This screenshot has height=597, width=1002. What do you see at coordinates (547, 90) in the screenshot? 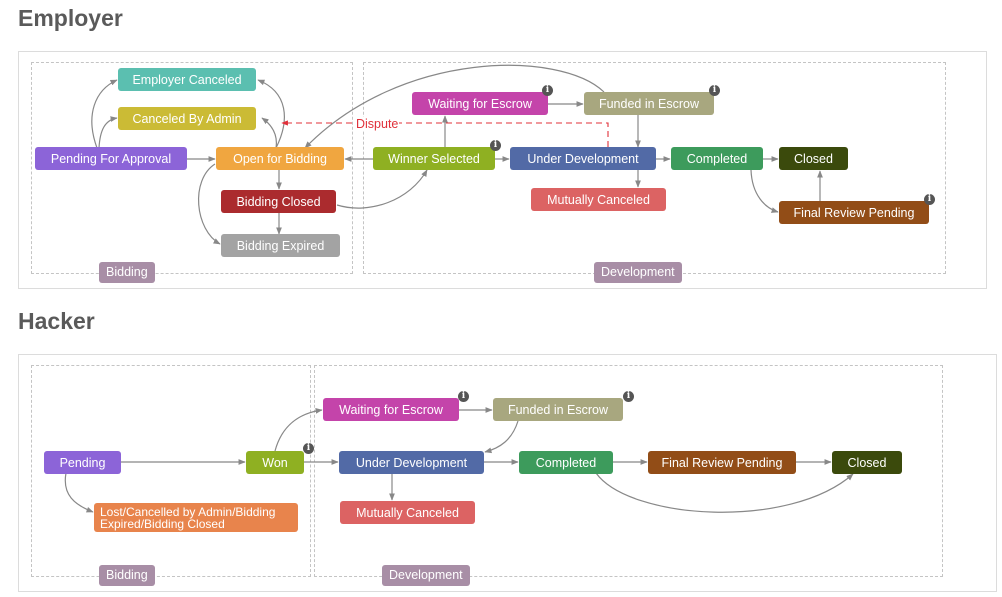
I see `waiting-for-escrow-info-icon: i` at bounding box center [547, 90].